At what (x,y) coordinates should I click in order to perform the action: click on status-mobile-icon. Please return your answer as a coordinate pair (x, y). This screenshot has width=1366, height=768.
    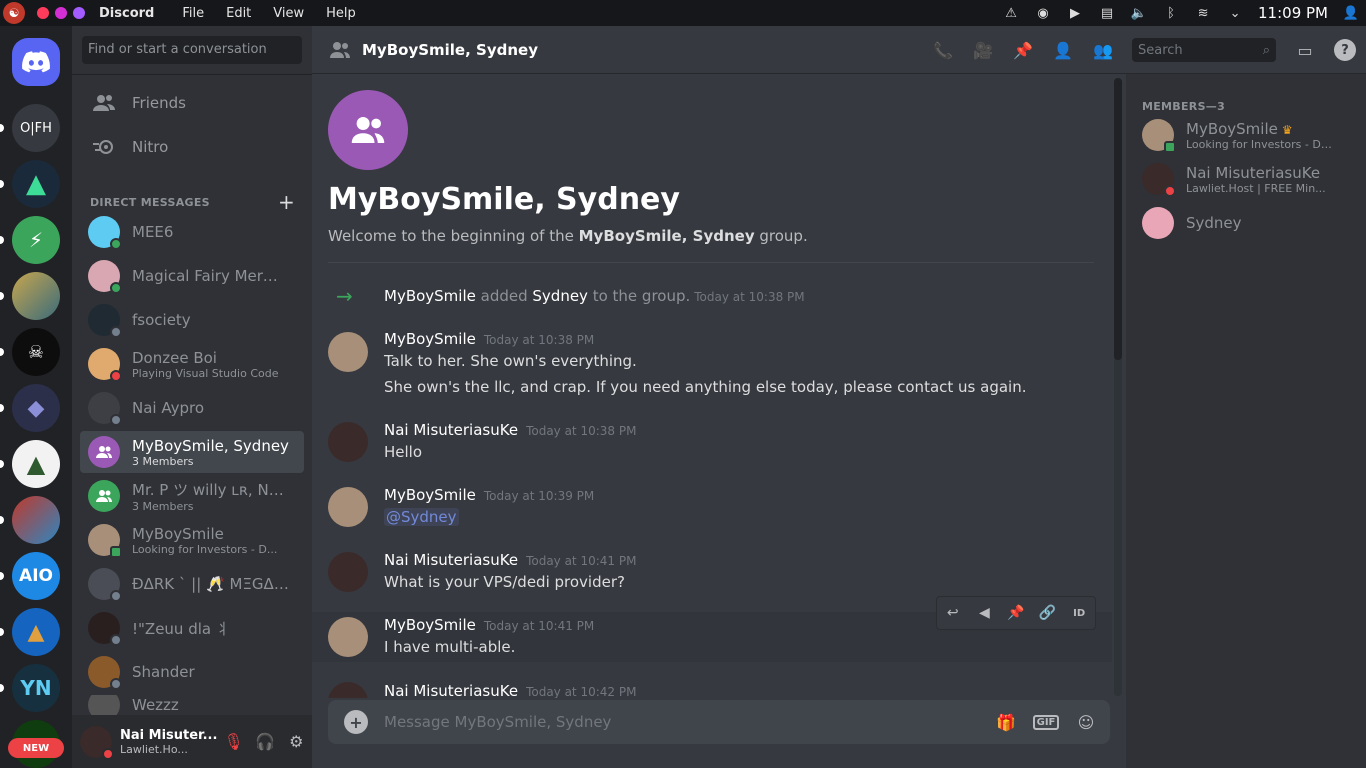
    Looking at the image, I should click on (1170, 147).